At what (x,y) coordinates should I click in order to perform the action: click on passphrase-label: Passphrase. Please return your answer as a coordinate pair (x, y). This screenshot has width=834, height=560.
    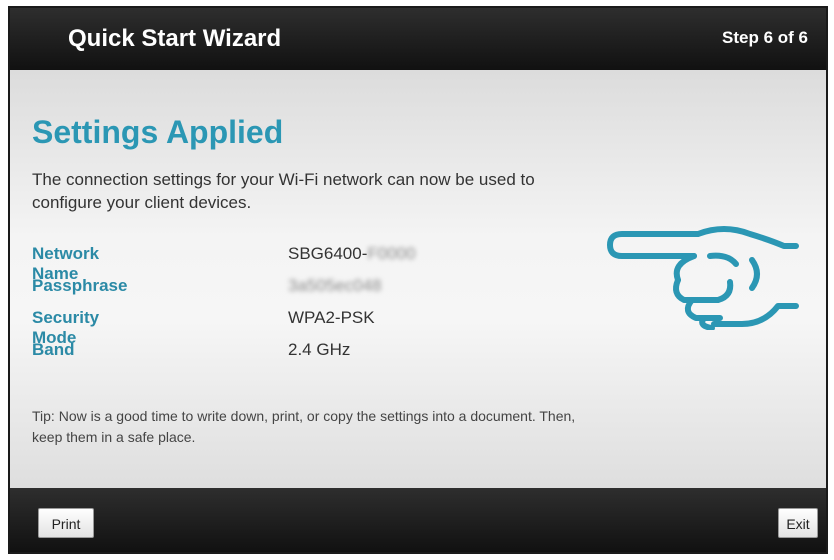
    Looking at the image, I should click on (80, 285).